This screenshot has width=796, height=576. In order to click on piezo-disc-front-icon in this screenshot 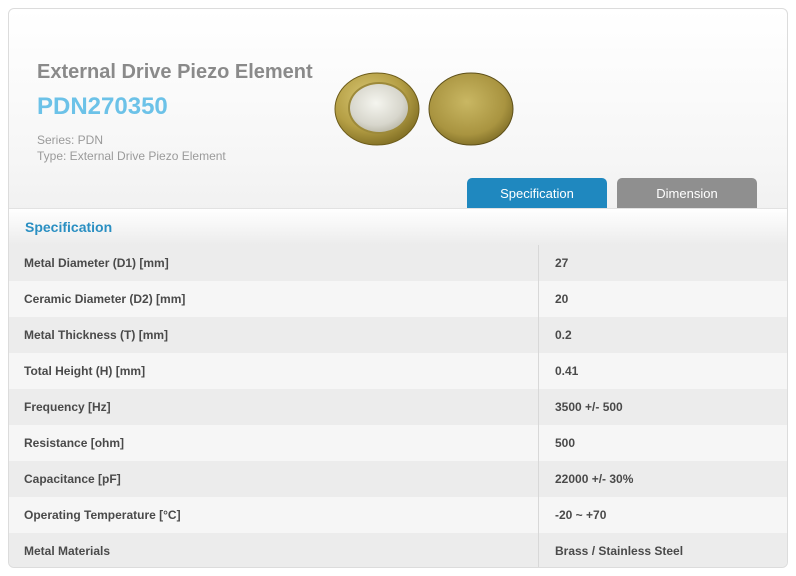, I will do `click(377, 111)`.